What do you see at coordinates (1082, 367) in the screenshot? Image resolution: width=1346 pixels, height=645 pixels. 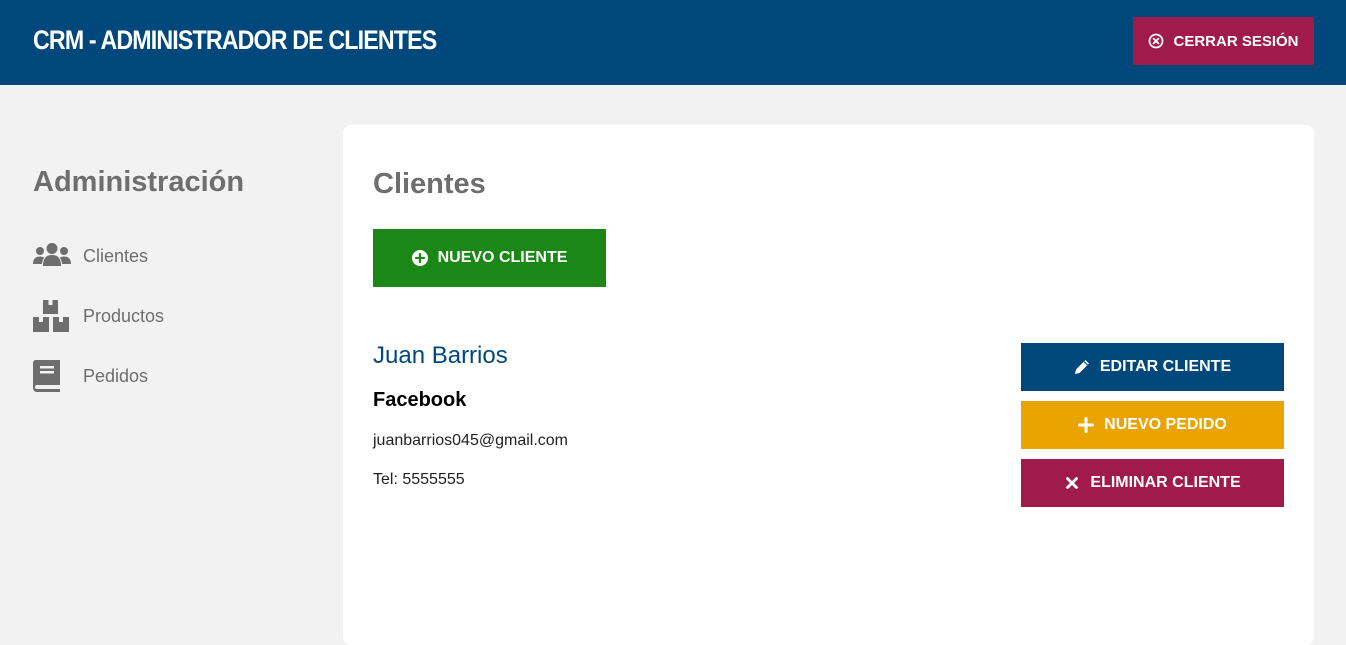 I see `pencil-icon` at bounding box center [1082, 367].